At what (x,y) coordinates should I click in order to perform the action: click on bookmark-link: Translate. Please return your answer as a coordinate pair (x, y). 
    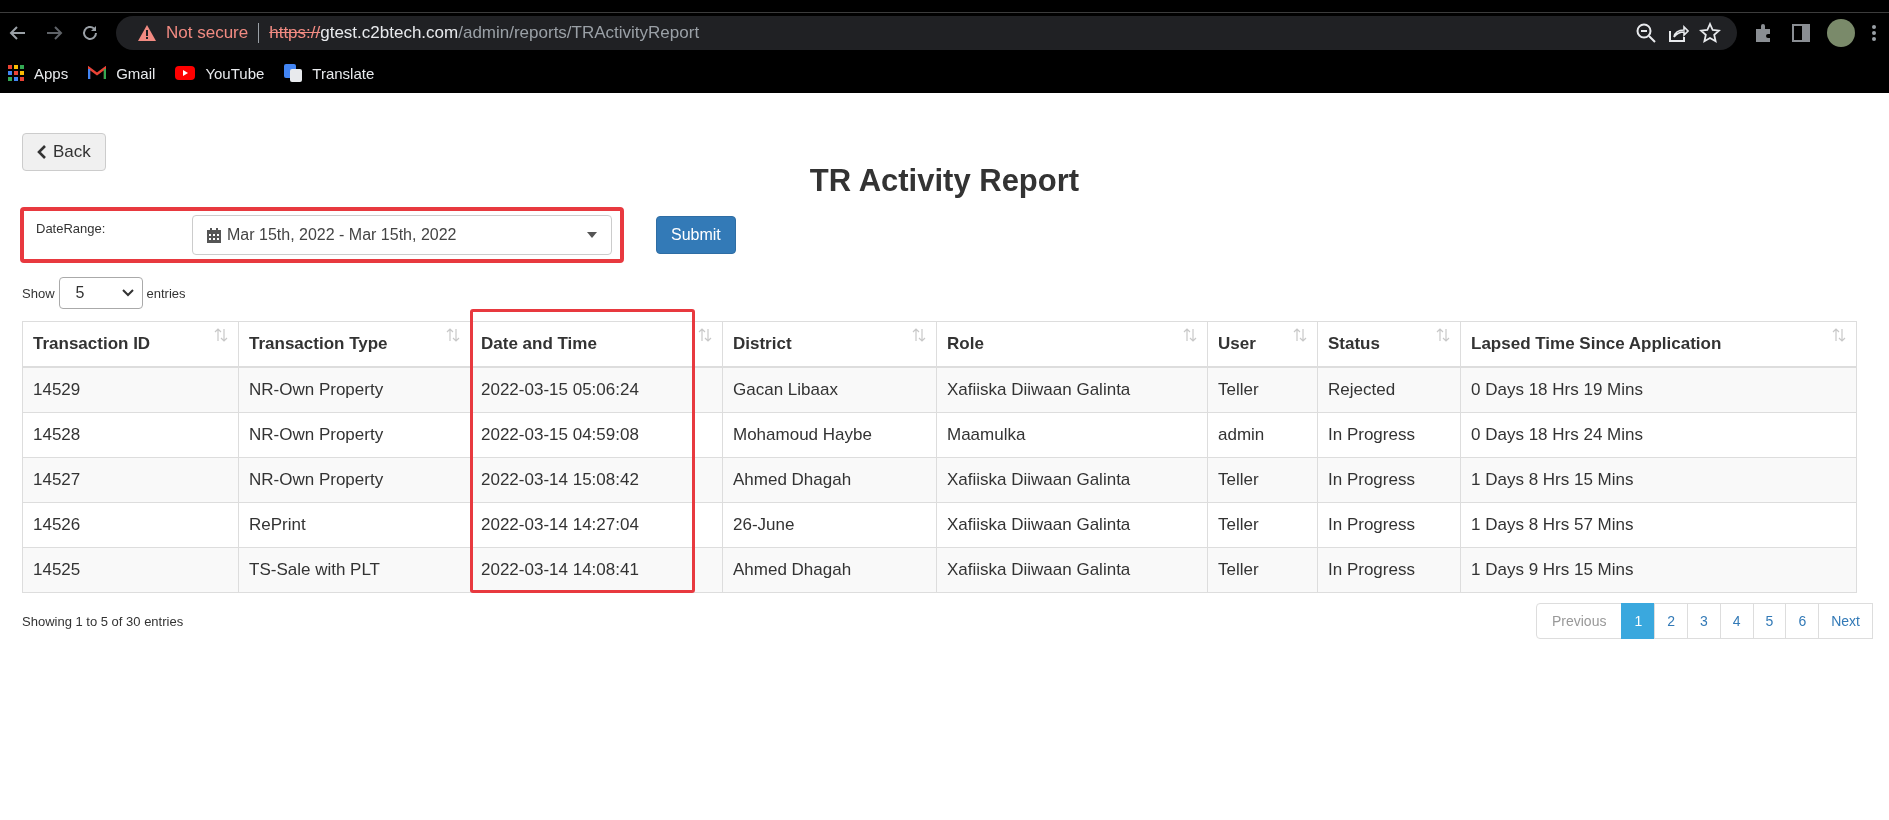
    Looking at the image, I should click on (343, 73).